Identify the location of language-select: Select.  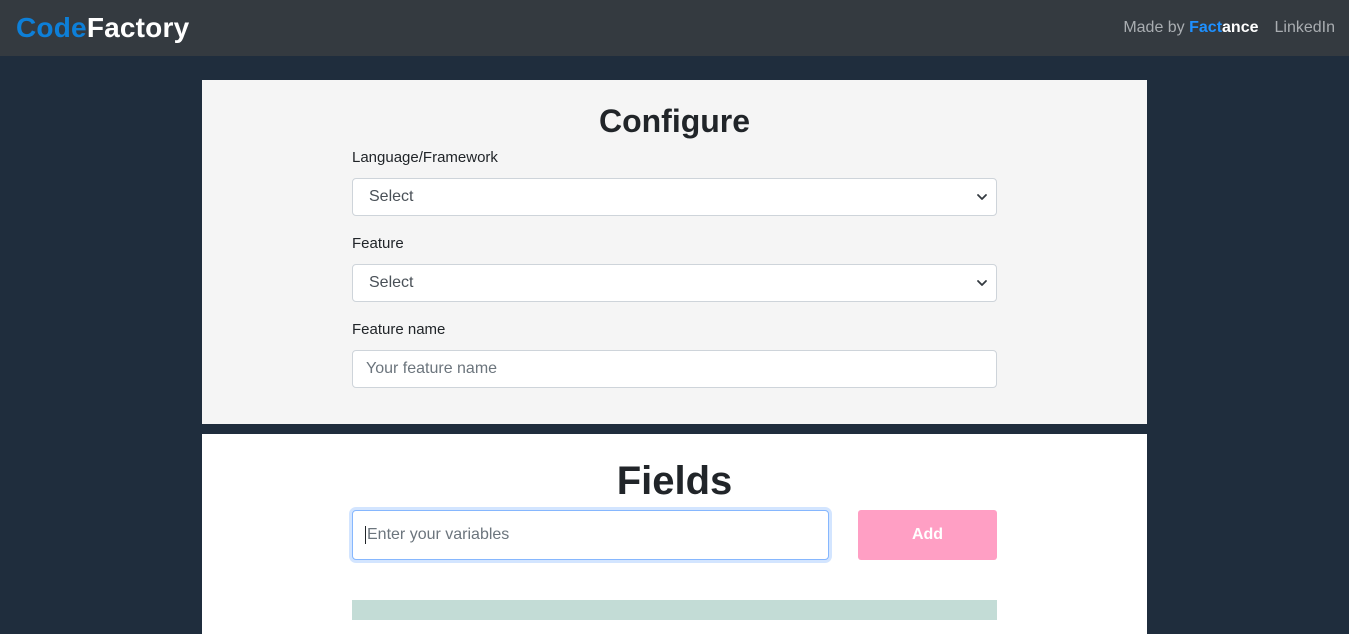
(674, 197).